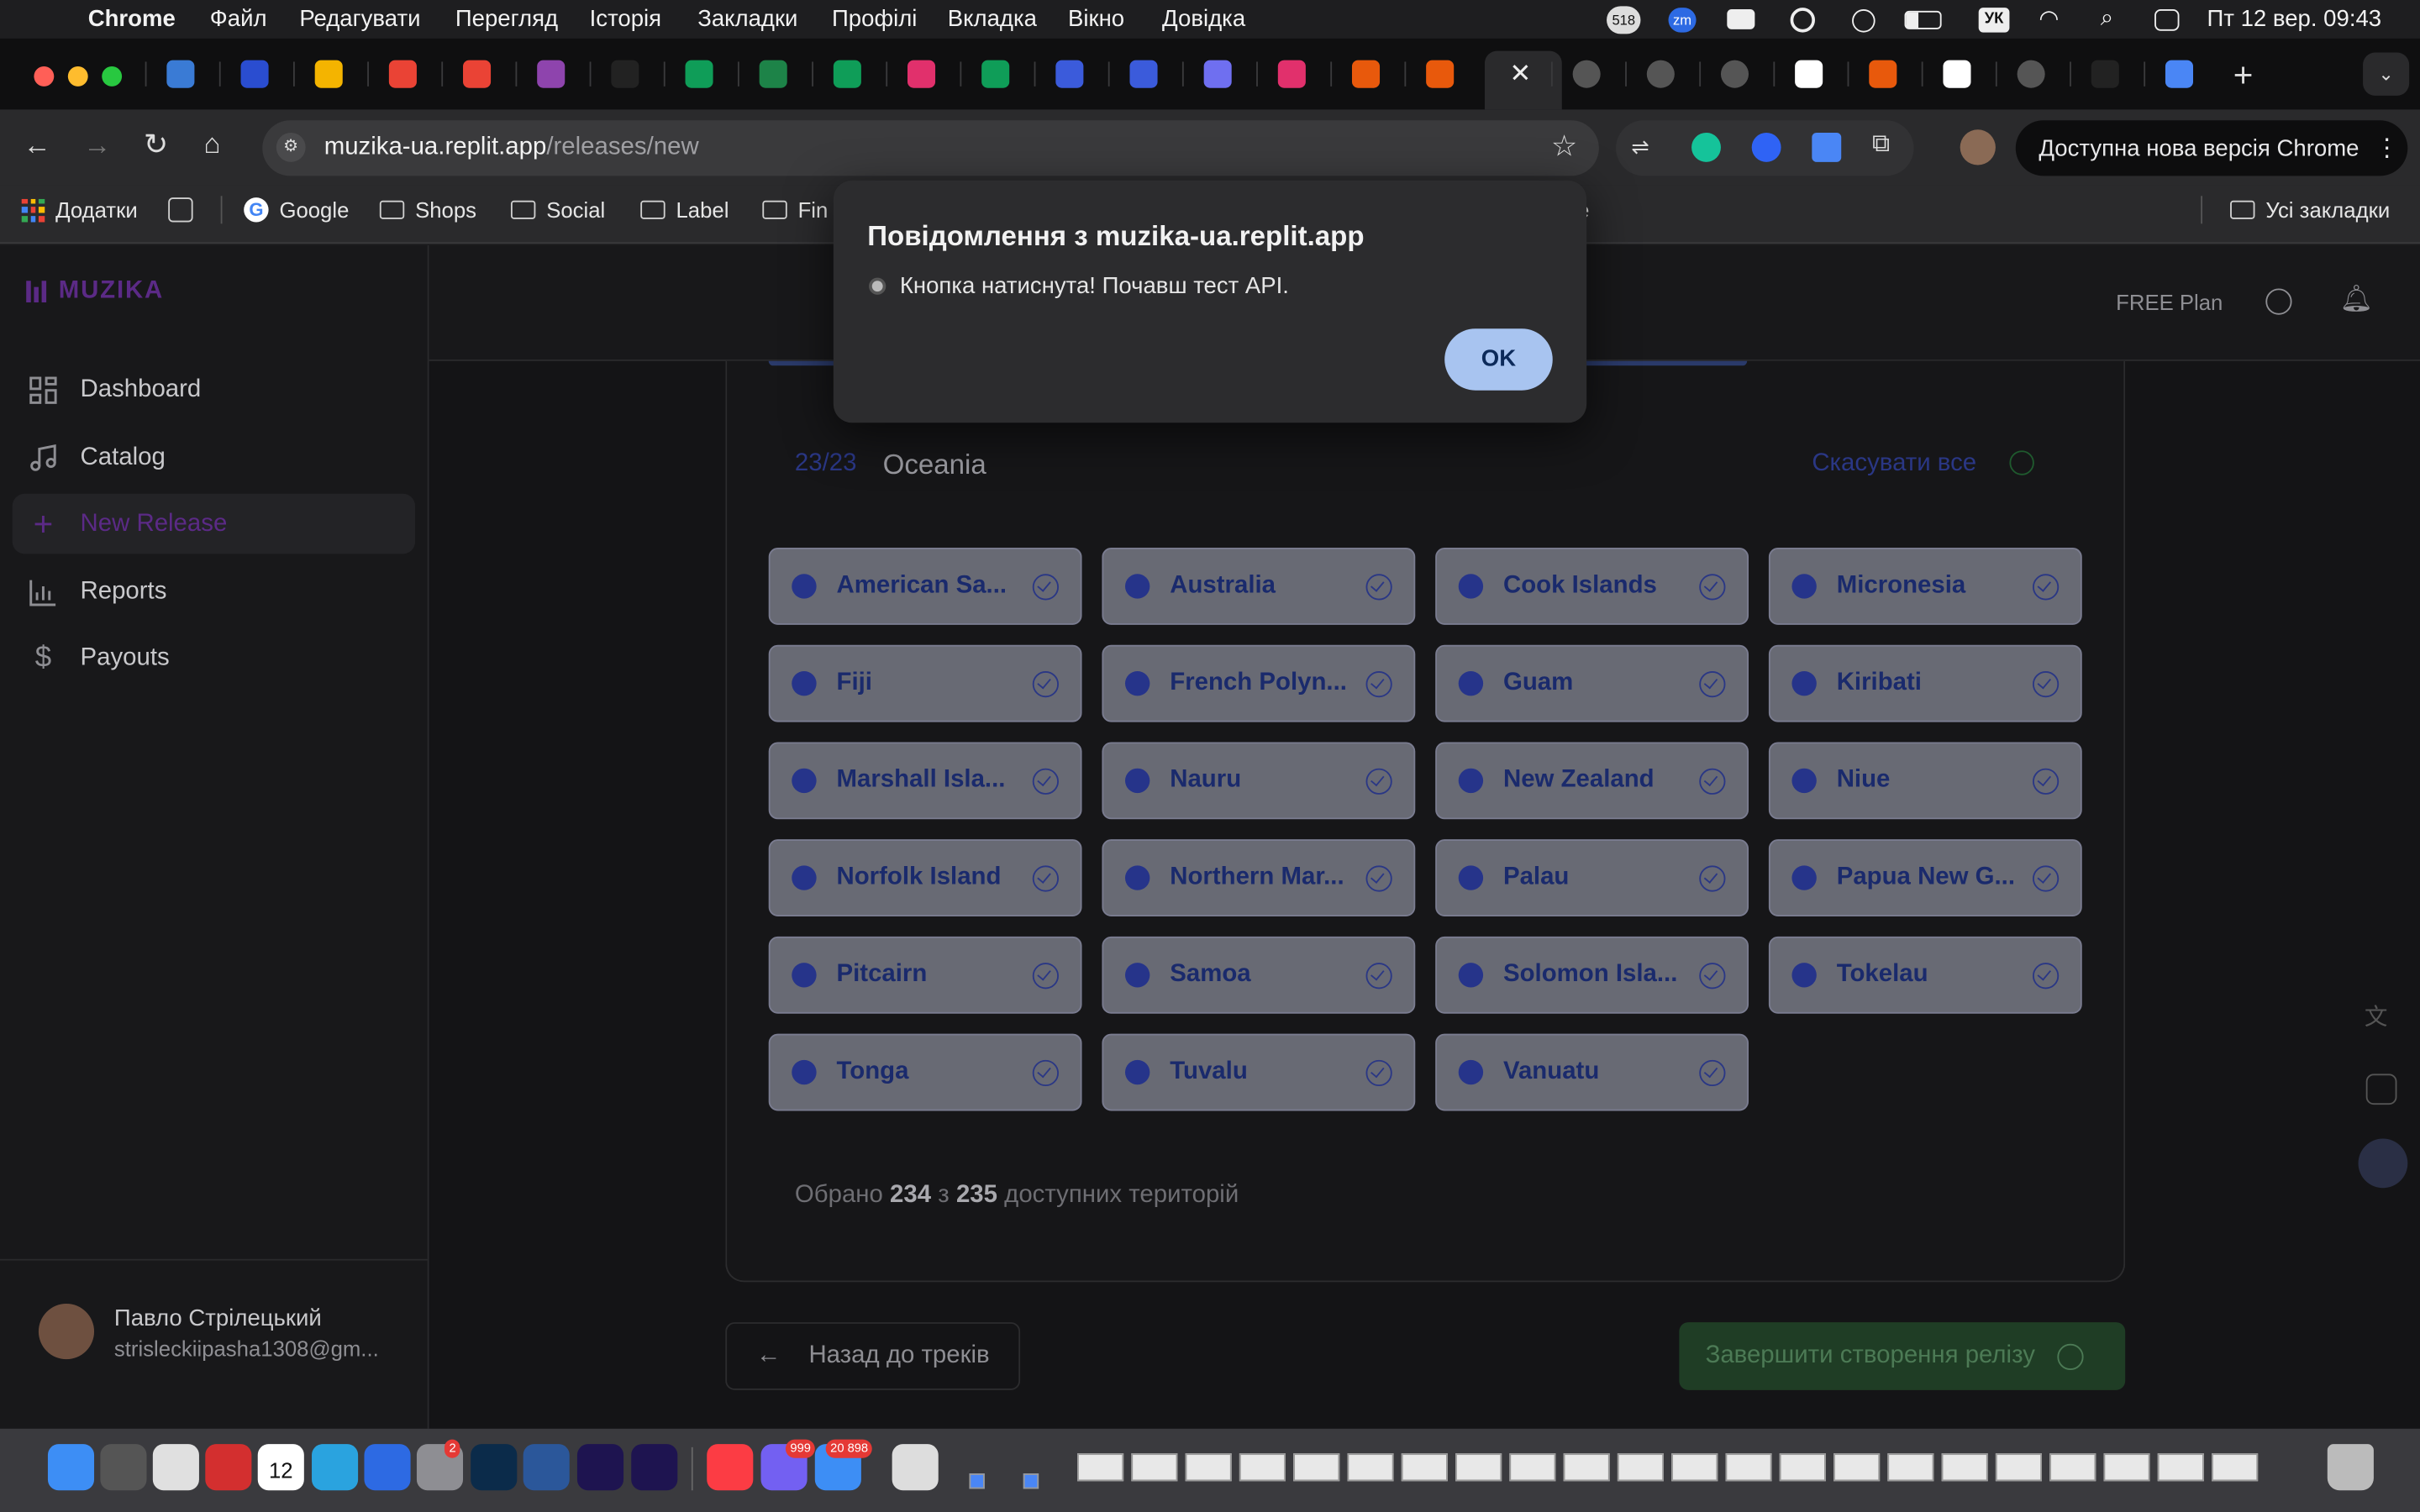  Describe the element at coordinates (2382, 1016) in the screenshot. I see `translate-widget-icon: 文` at that location.